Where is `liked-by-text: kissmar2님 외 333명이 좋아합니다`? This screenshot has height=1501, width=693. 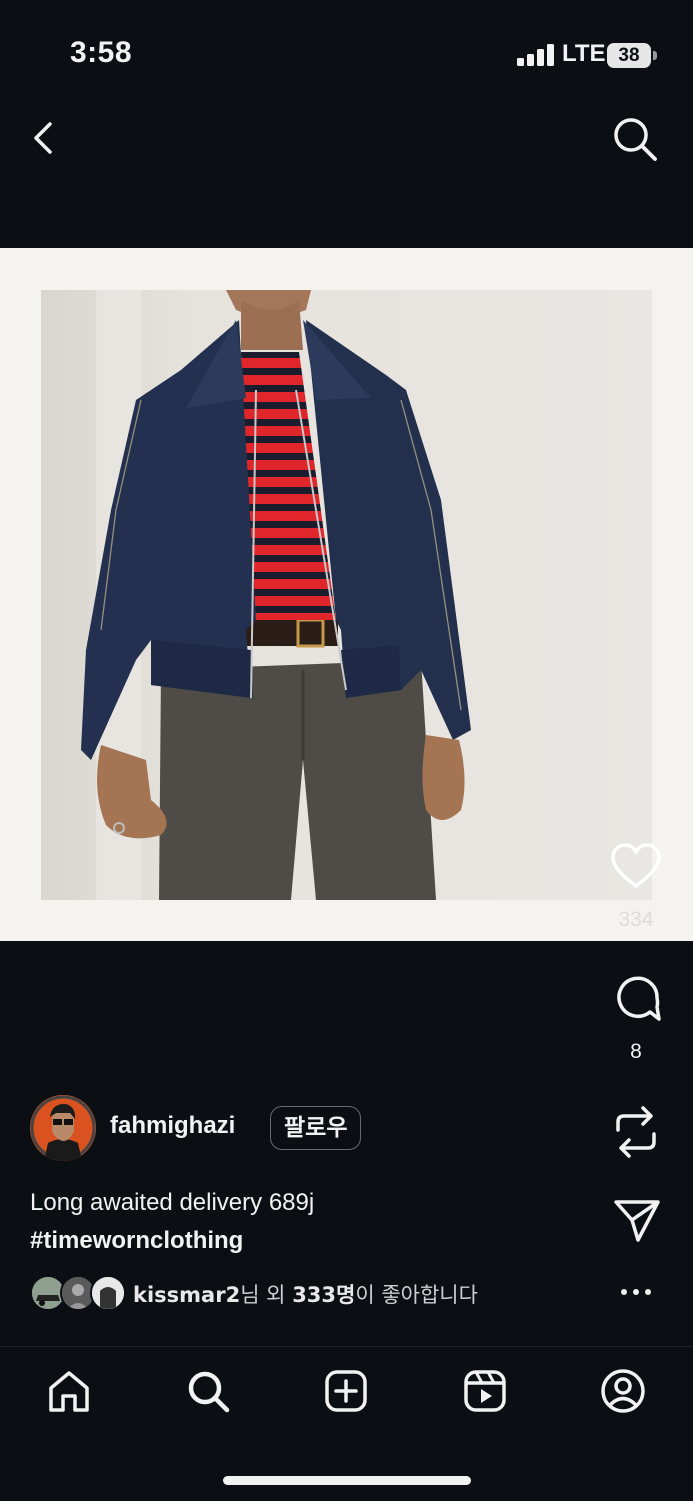 liked-by-text: kissmar2님 외 333명이 좋아합니다 is located at coordinates (305, 1294).